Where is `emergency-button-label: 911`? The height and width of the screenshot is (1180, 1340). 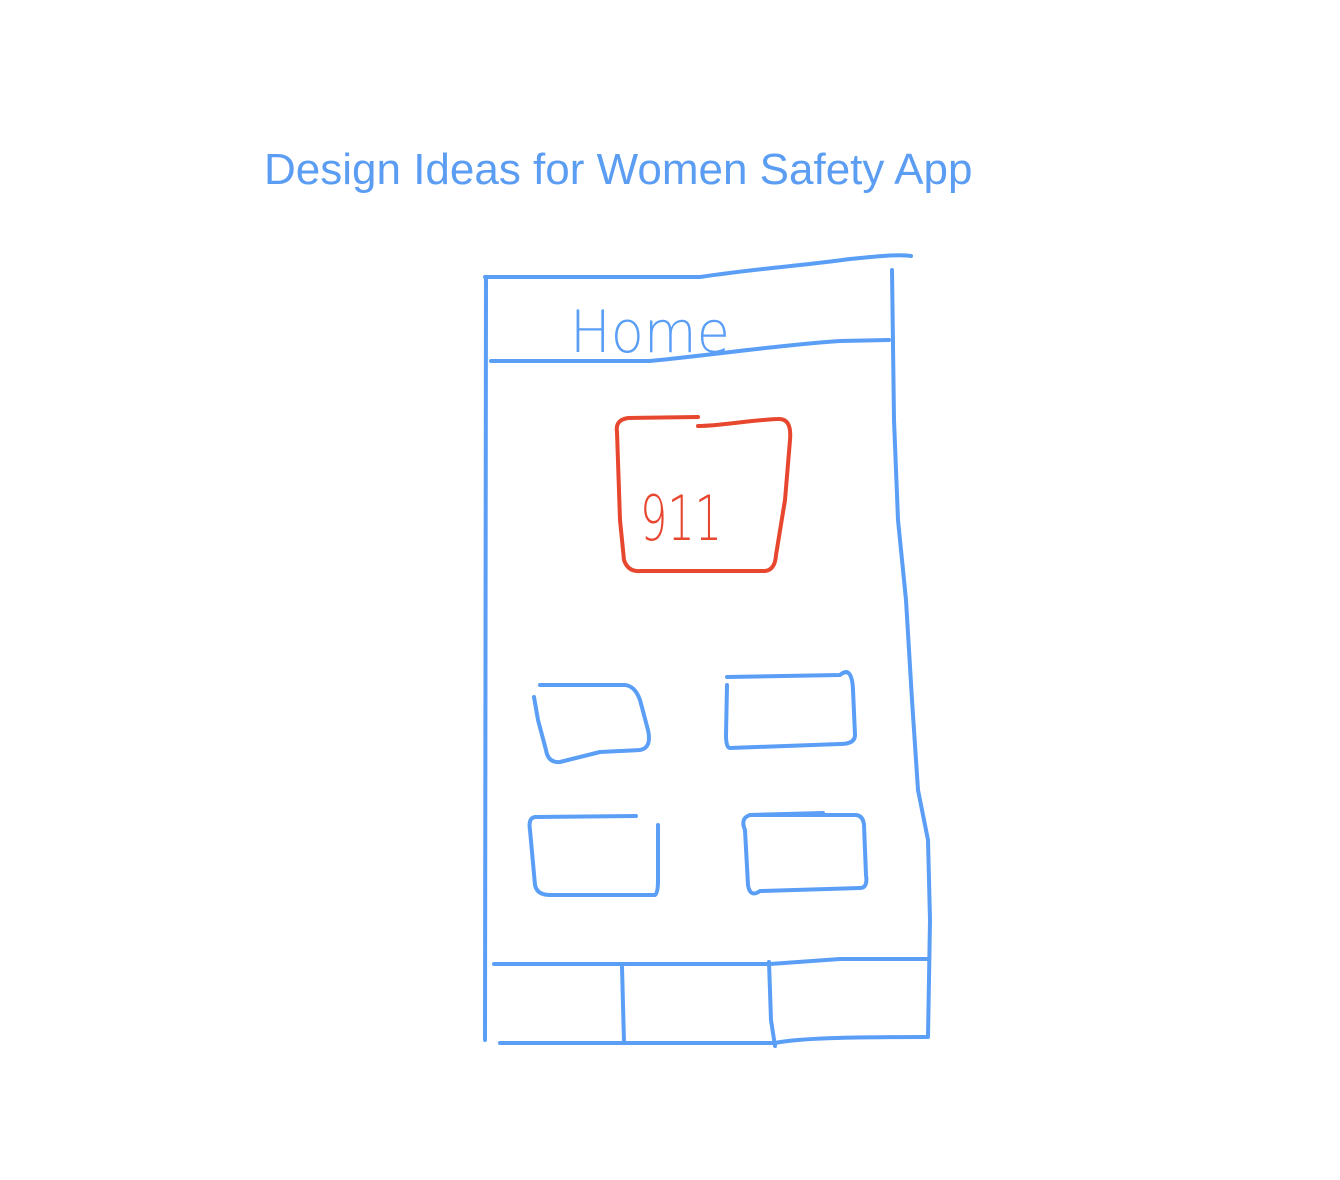
emergency-button-label: 911 is located at coordinates (681, 518).